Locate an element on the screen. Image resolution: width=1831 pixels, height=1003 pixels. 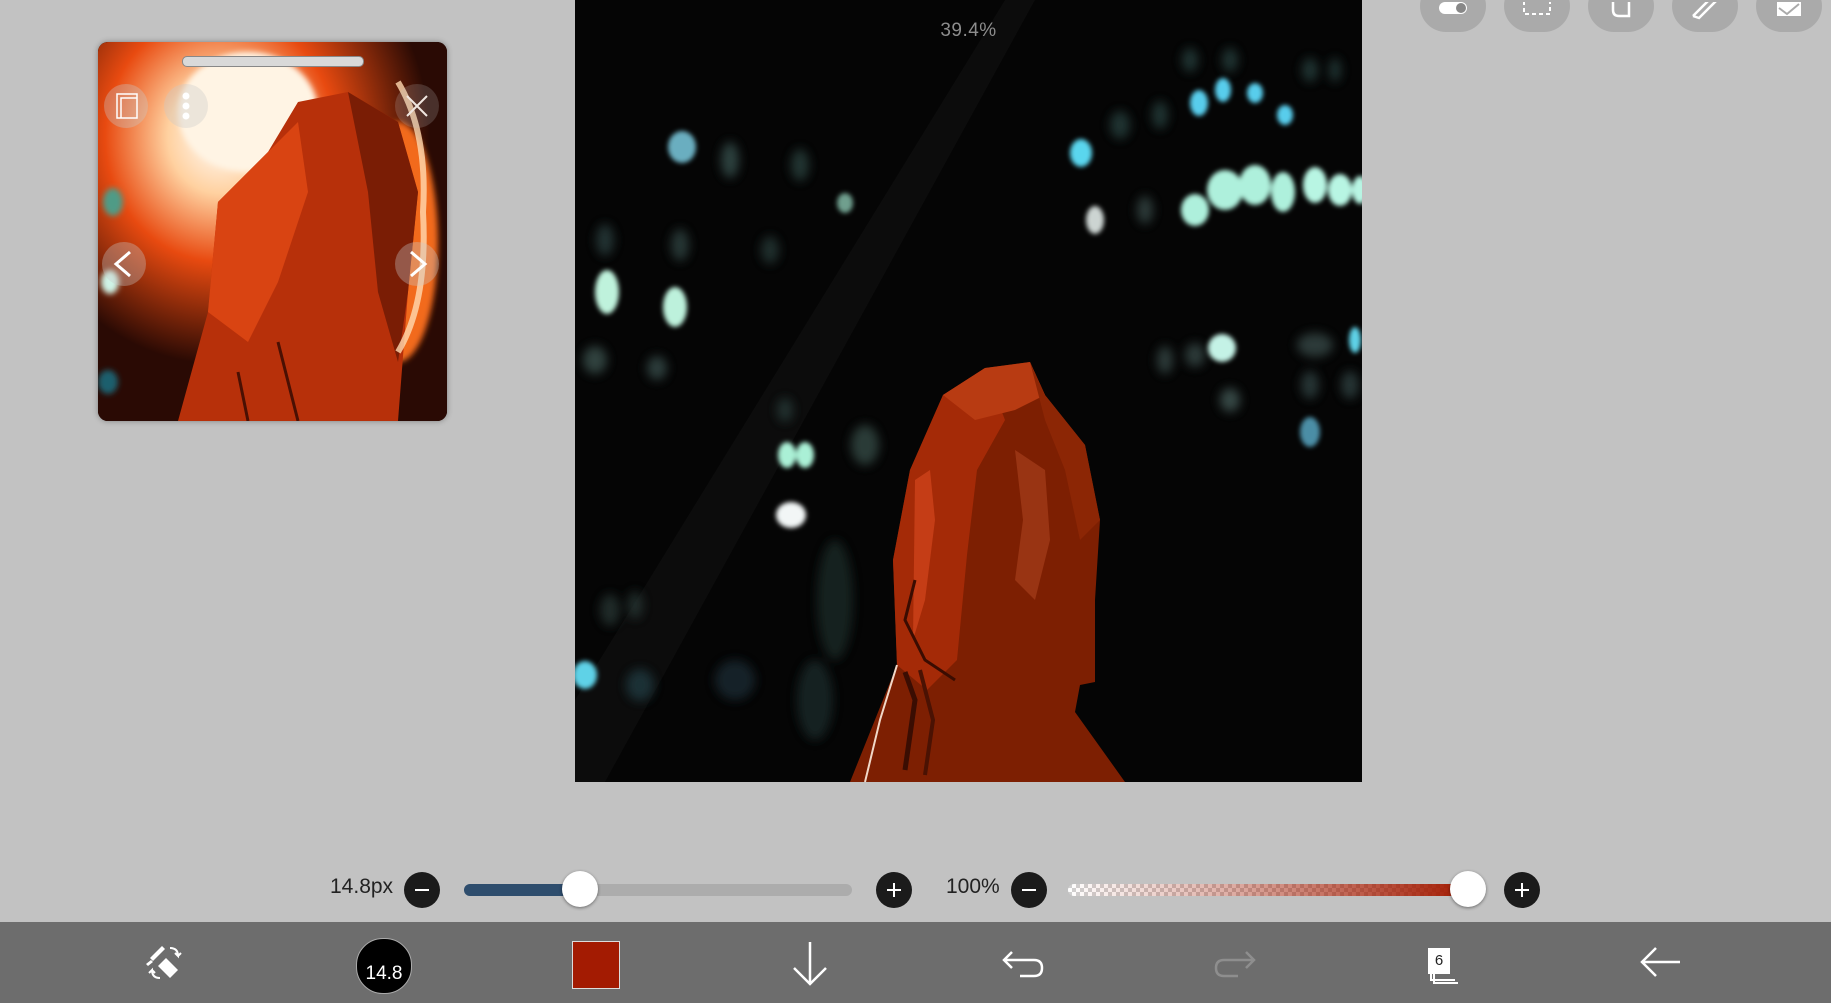
redo-icon is located at coordinates (1235, 964).